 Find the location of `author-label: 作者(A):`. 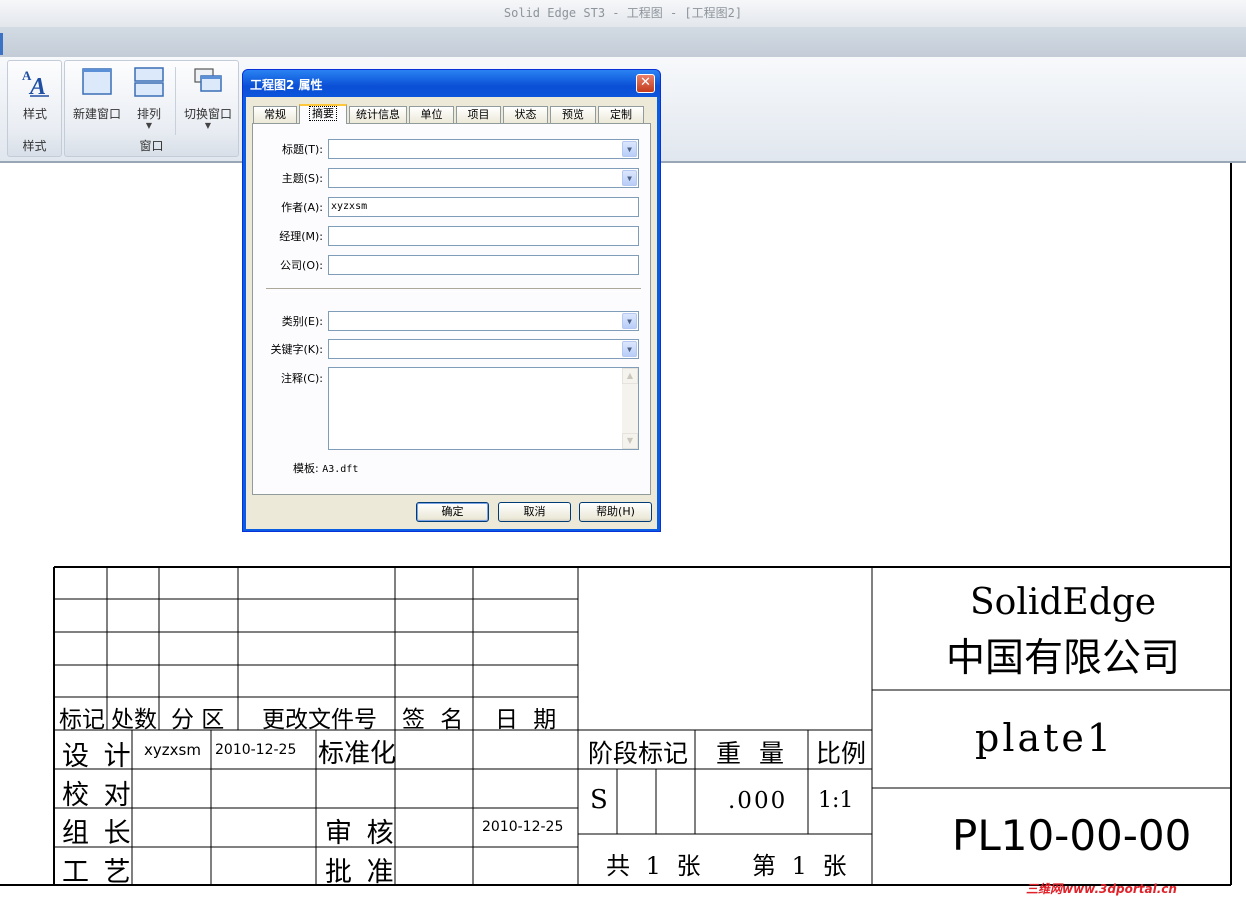

author-label: 作者(A): is located at coordinates (302, 207).